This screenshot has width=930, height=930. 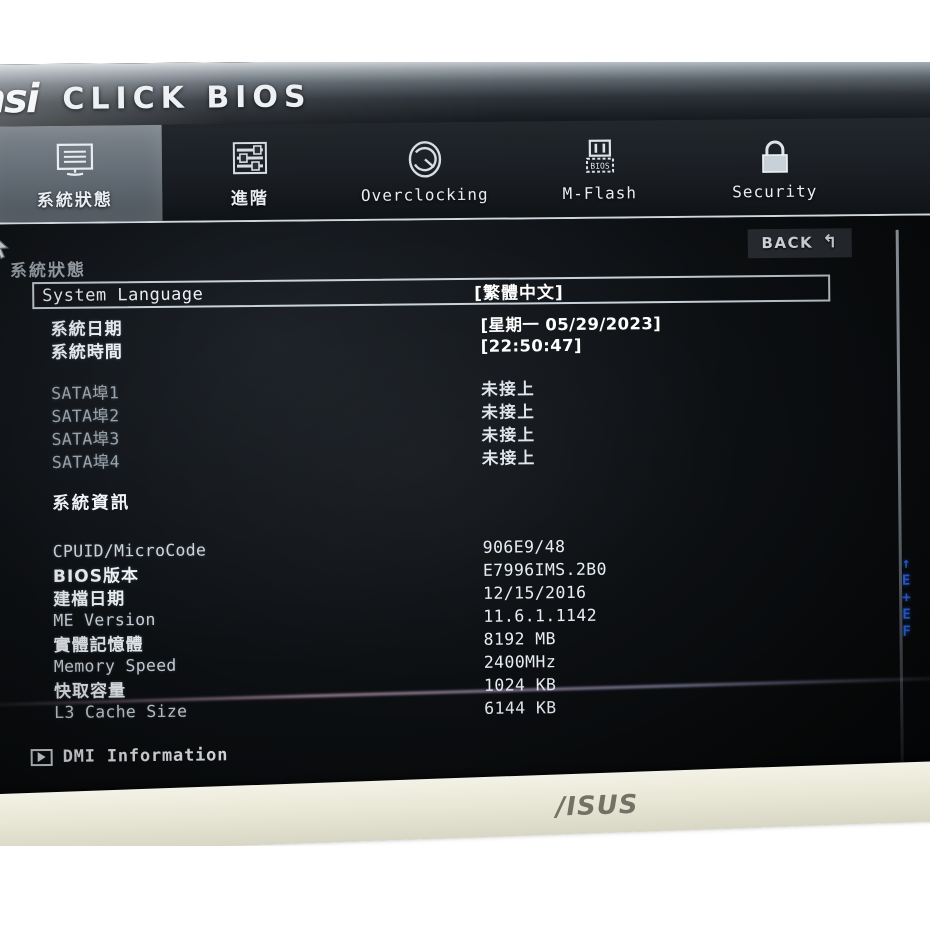 I want to click on tab-label: 系統狀態, so click(x=74, y=200).